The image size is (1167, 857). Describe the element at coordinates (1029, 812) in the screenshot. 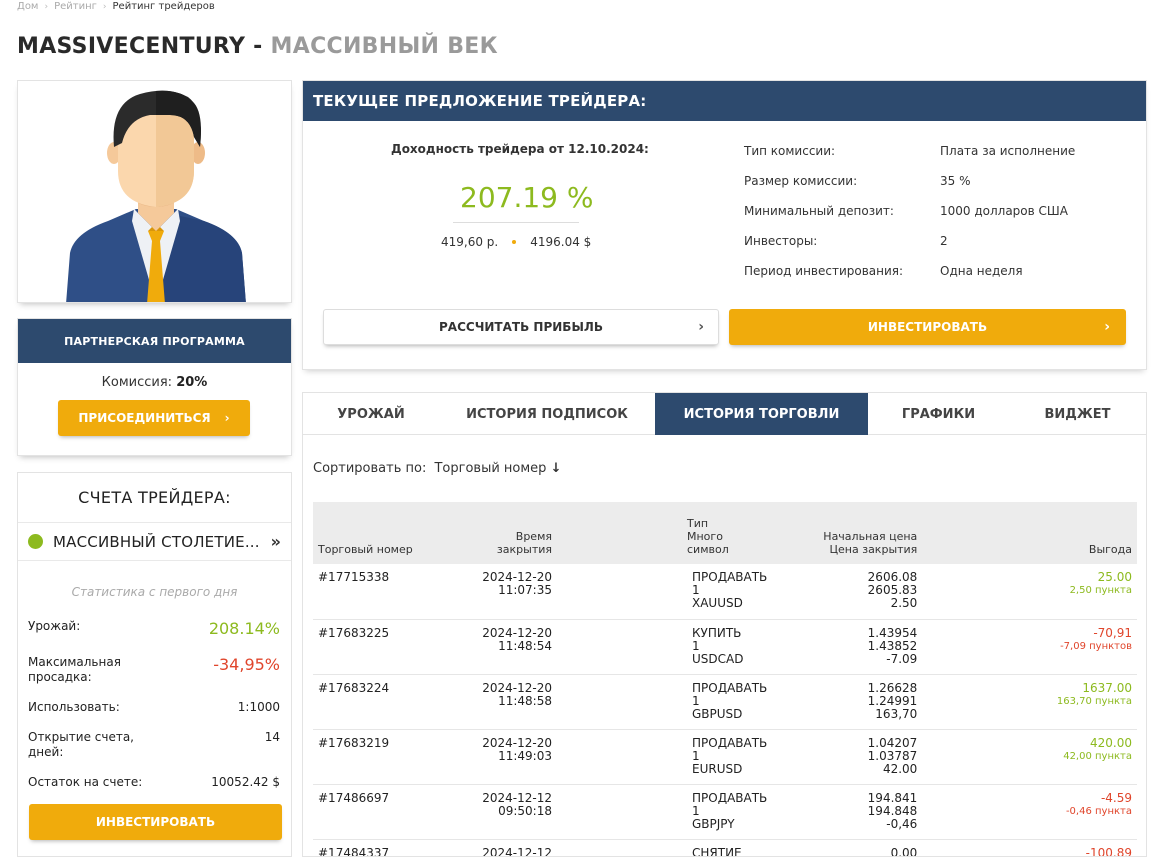

I see `trade-profit: -4.59 -0,46 пункта` at that location.